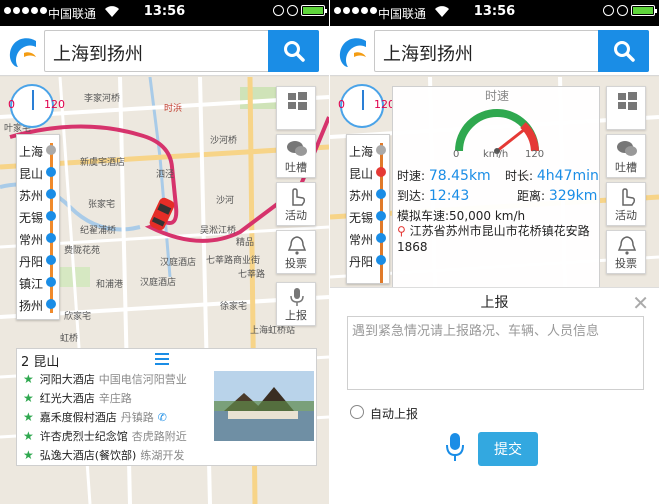  I want to click on hotel-item: ★ 弘逸大酒店(餐饮部) 练湖开发, so click(103, 455).